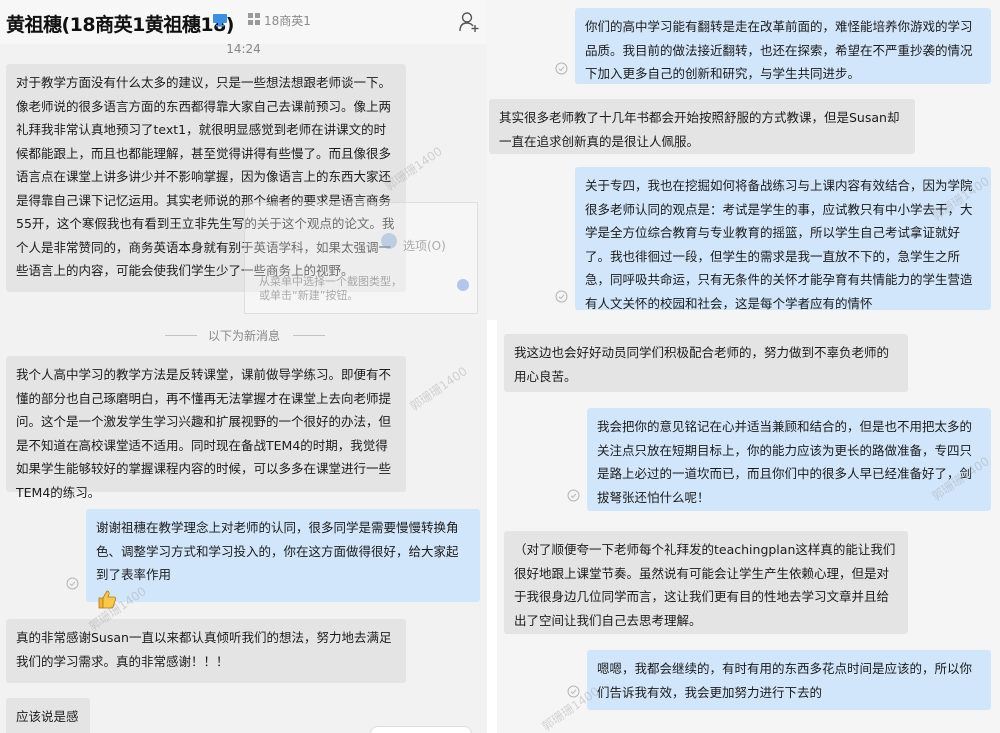  I want to click on message-bubble-received: 应该说是感动, so click(48, 715).